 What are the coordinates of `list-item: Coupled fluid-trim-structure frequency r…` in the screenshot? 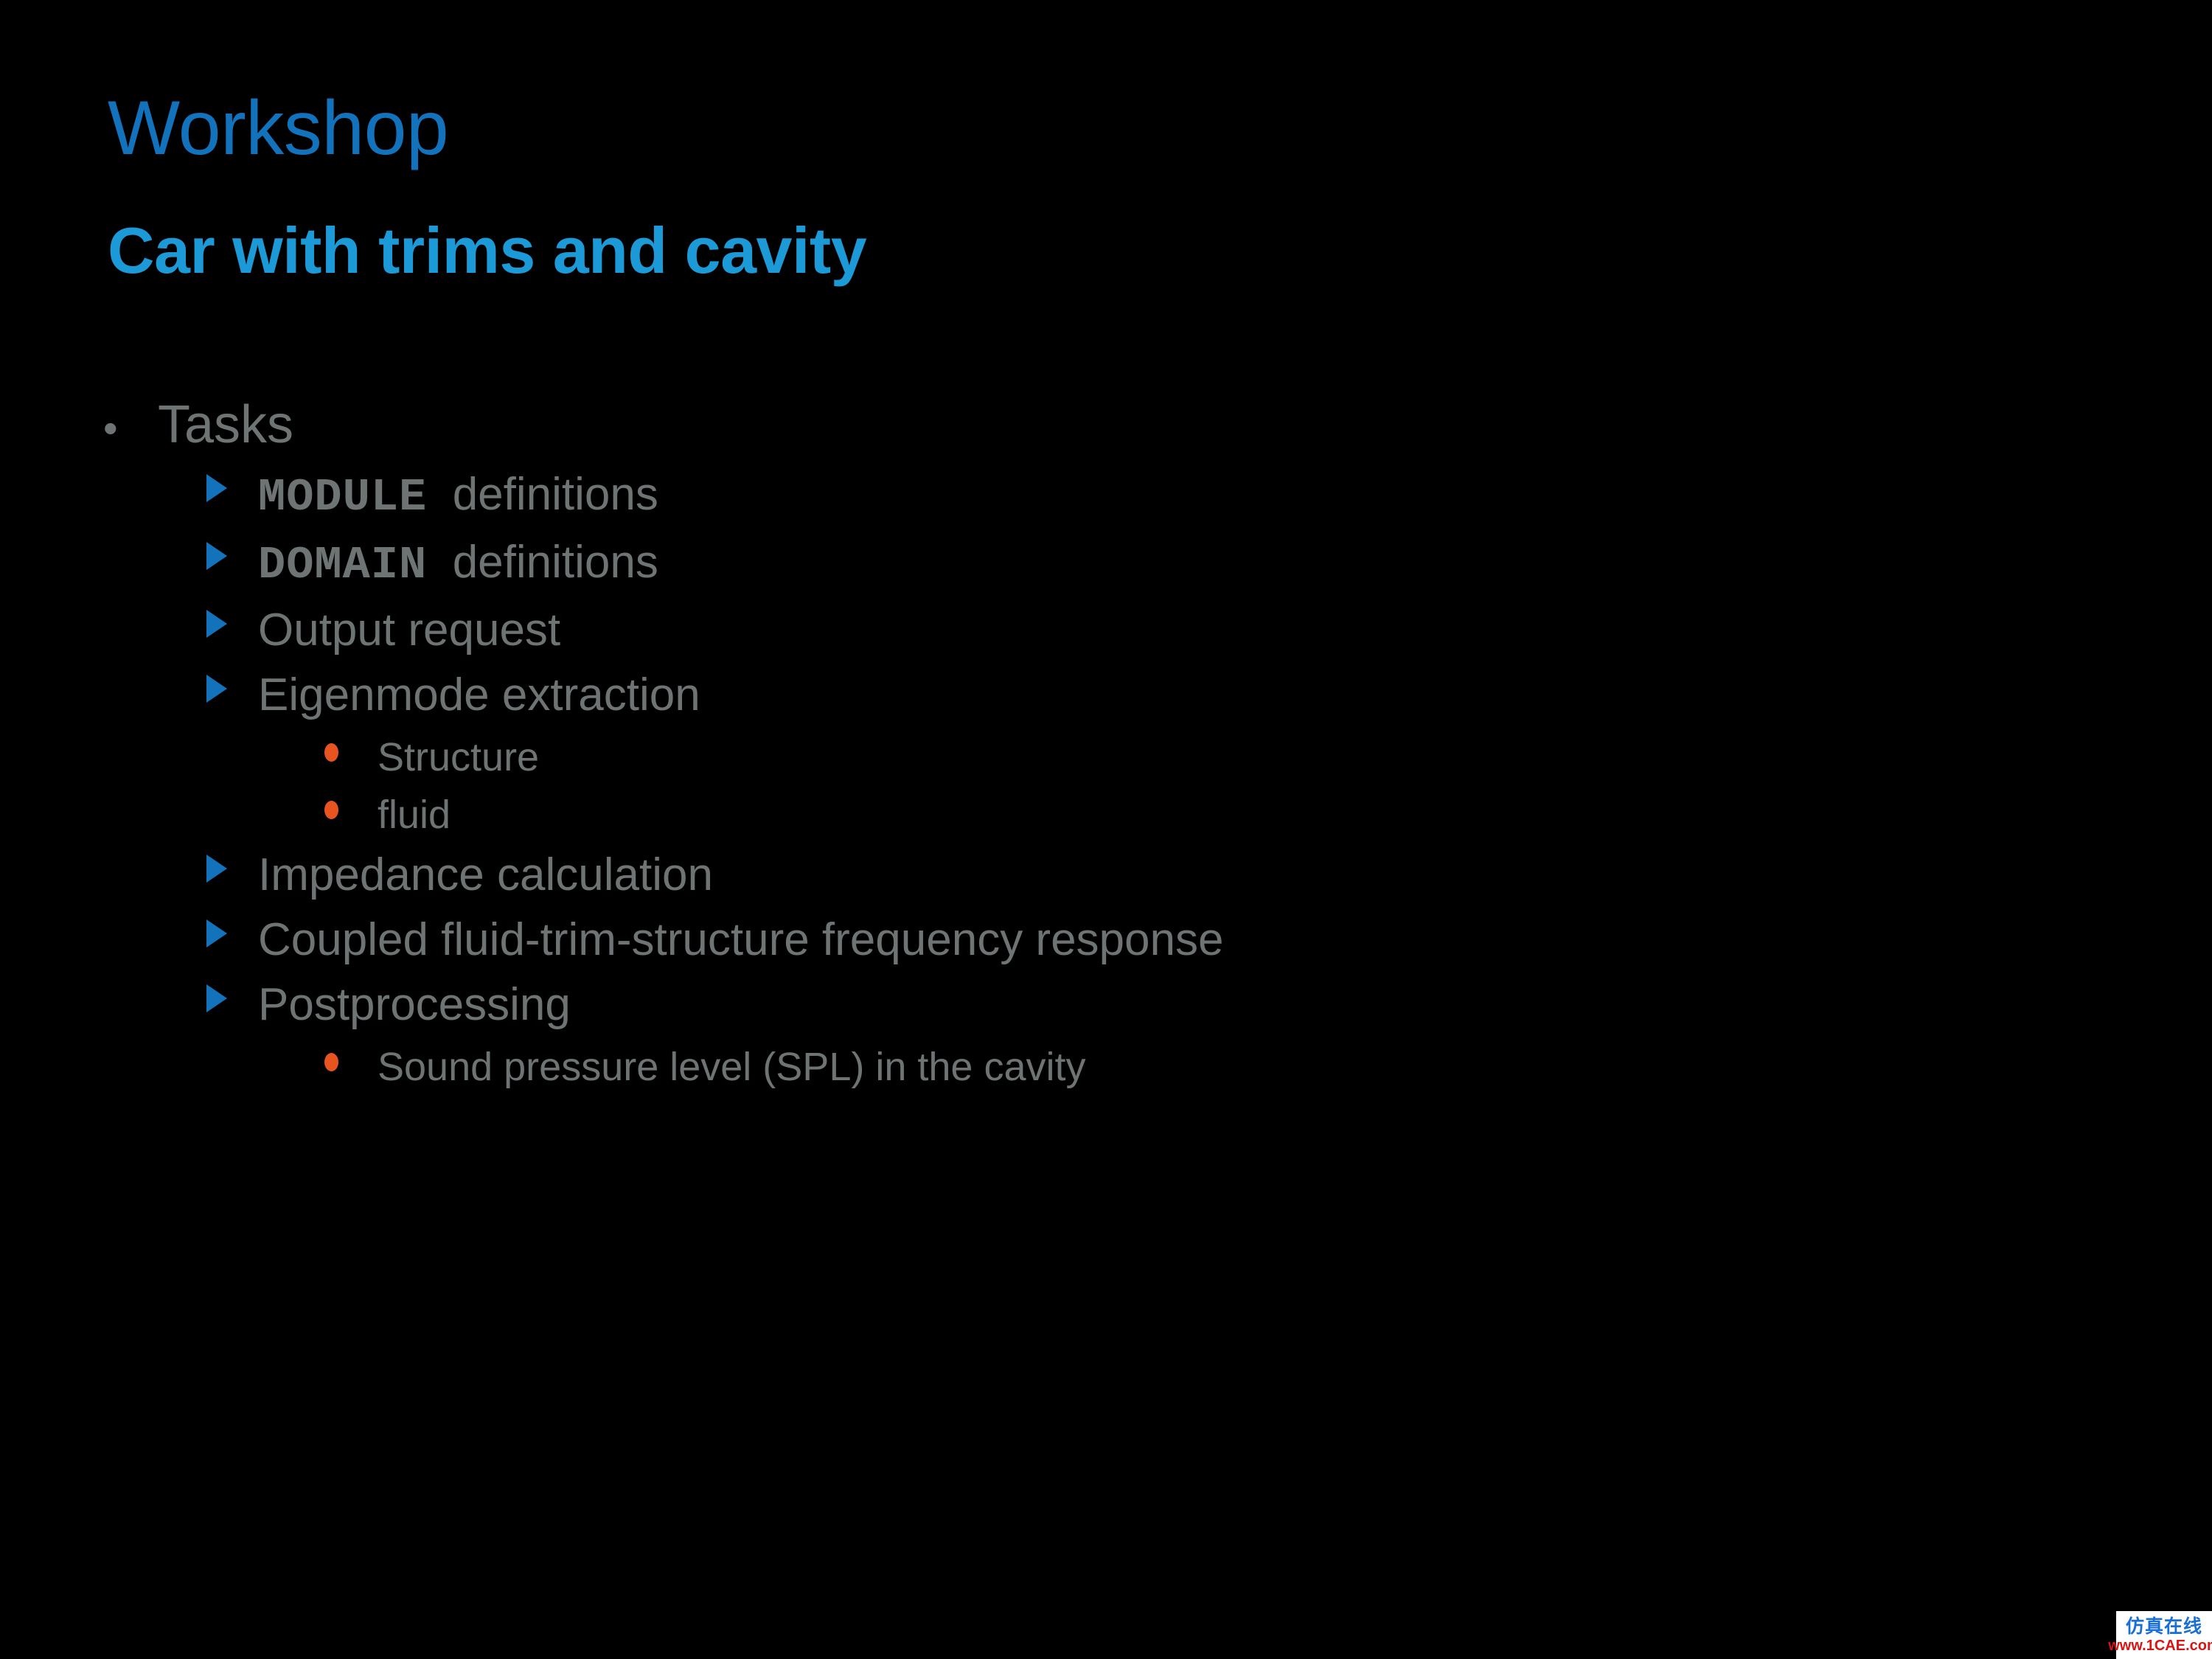 It's located at (1091, 940).